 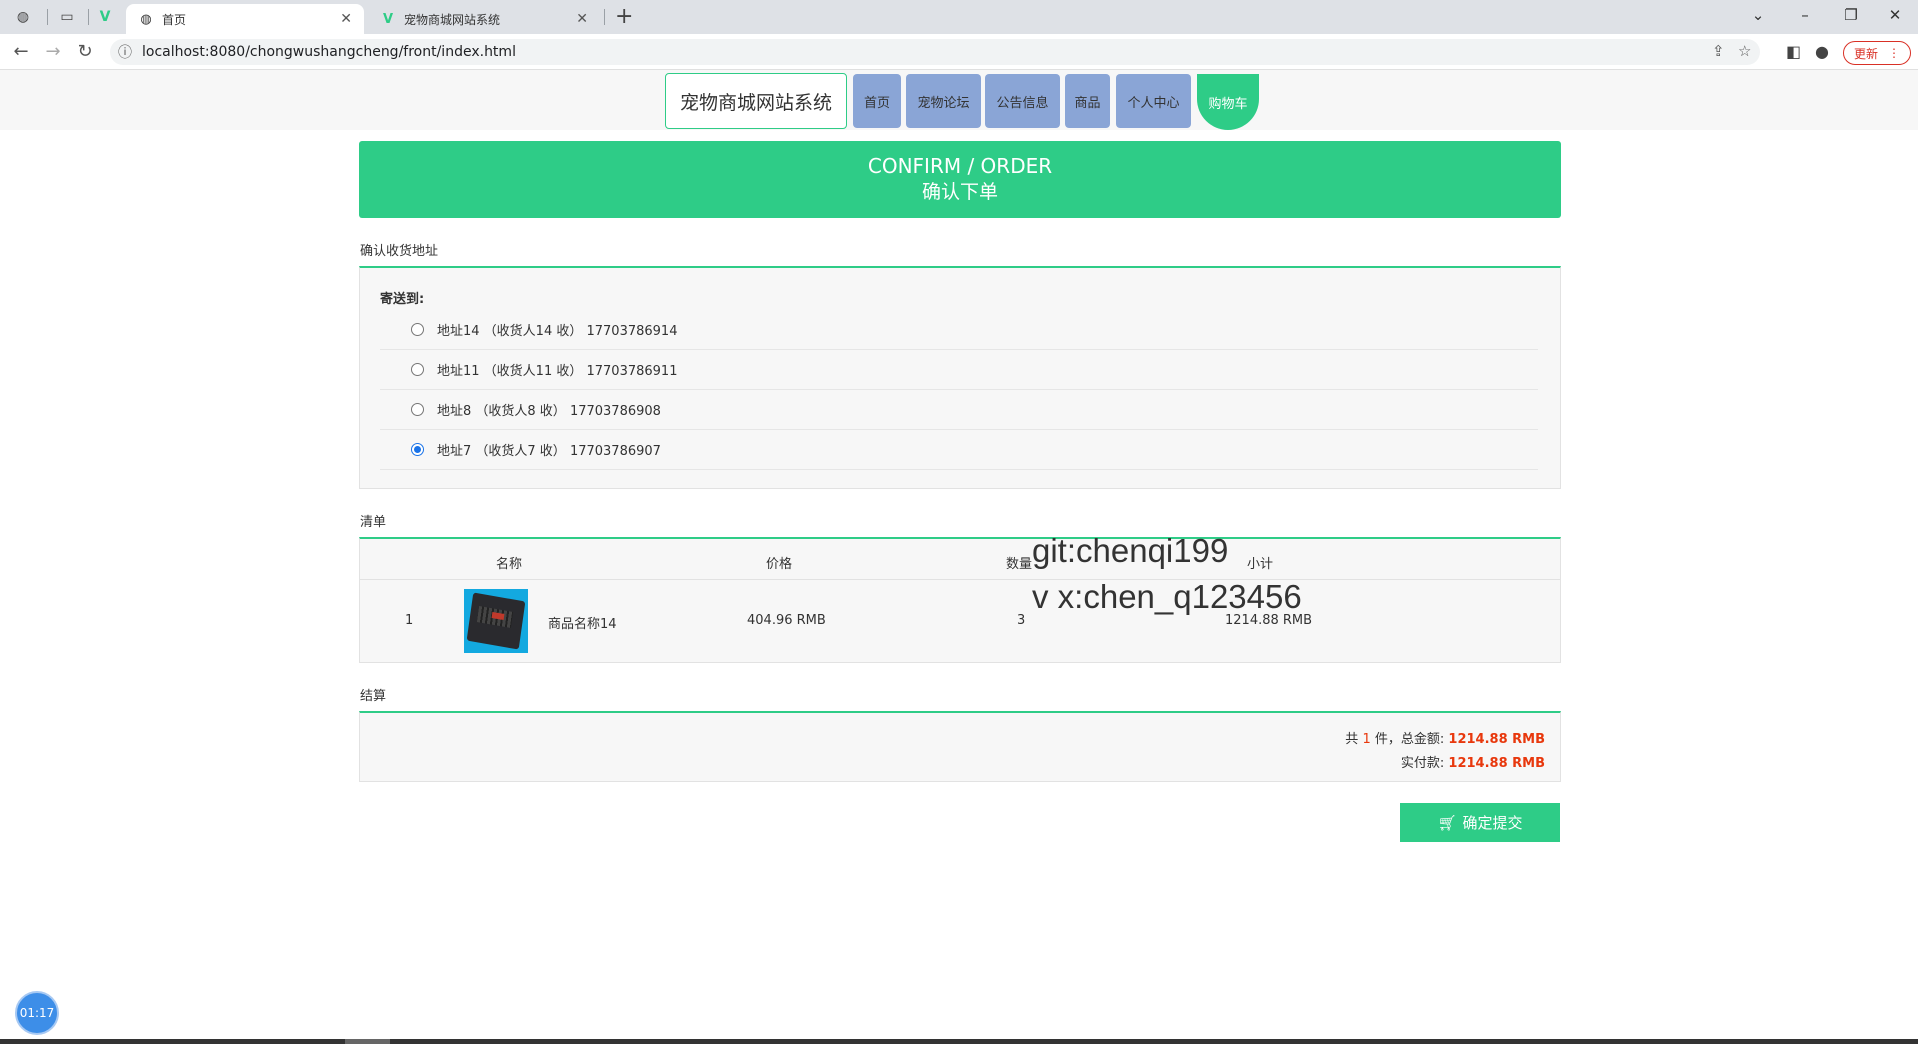 What do you see at coordinates (959, 17) in the screenshot?
I see `browser-tab-strip: ◍ ▭ V ◍ 首页 ✕ V 宠物商城网站系统 ✕ + ⌄ – ❐ ✕` at bounding box center [959, 17].